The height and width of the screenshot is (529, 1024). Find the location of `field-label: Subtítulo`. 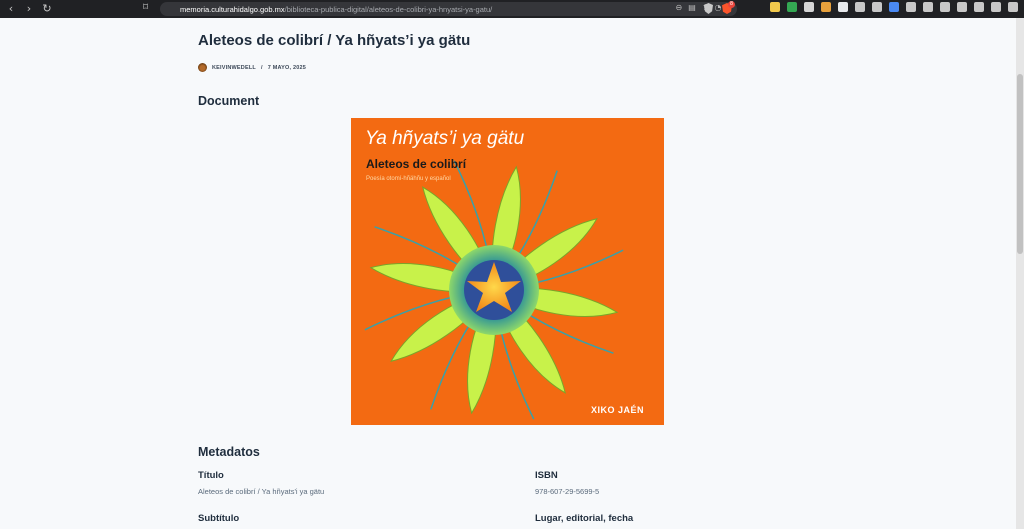

field-label: Subtítulo is located at coordinates (219, 518).